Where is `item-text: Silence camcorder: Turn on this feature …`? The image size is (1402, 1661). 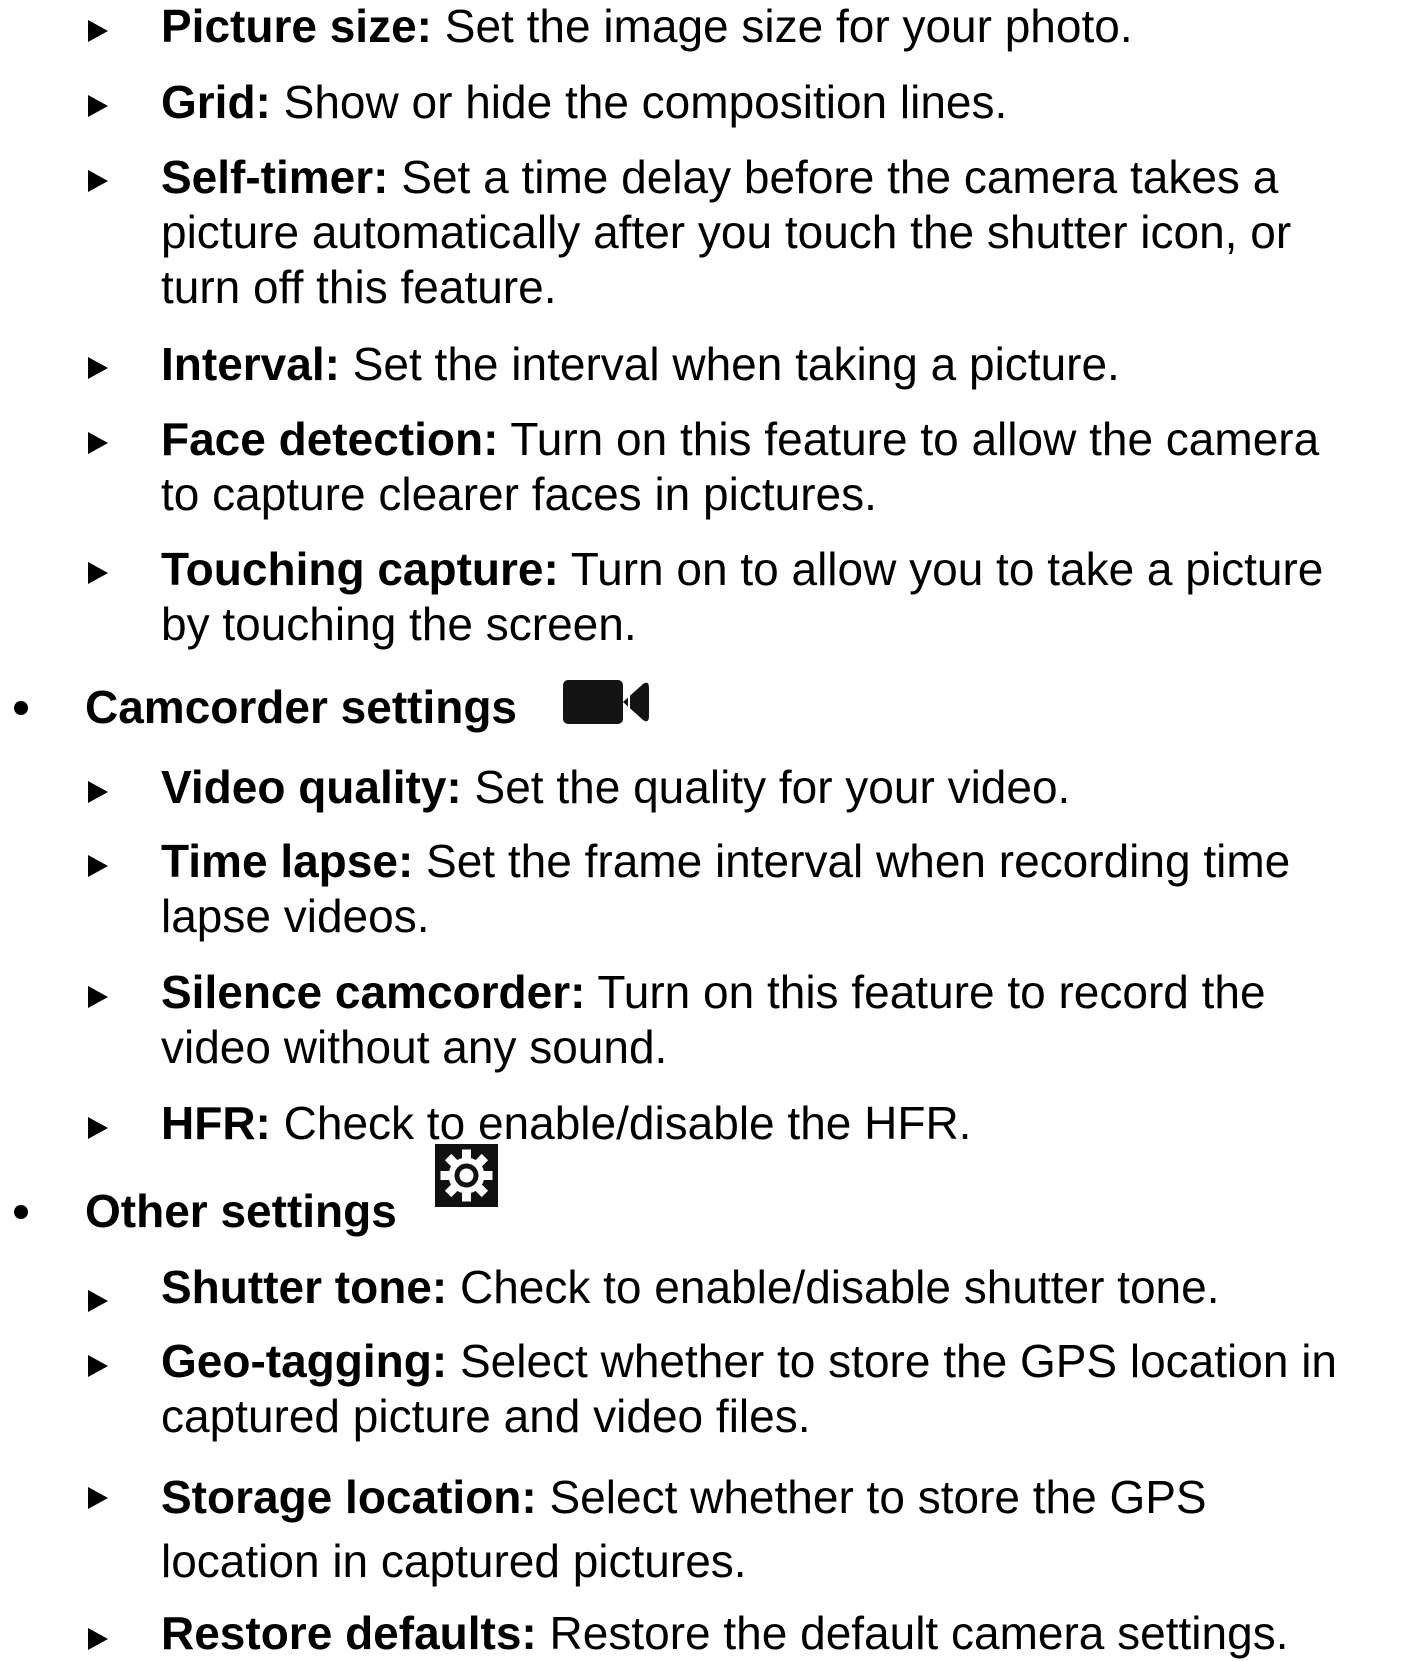 item-text: Silence camcorder: Turn on this feature … is located at coordinates (778, 1020).